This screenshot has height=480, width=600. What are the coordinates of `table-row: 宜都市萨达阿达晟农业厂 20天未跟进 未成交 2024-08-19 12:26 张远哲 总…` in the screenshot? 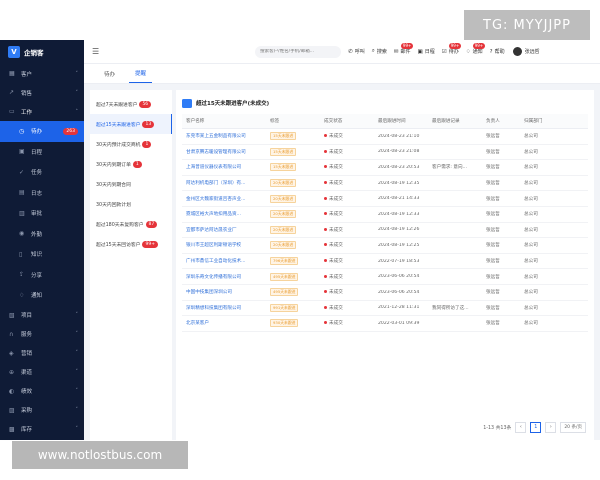 It's located at (385, 231).